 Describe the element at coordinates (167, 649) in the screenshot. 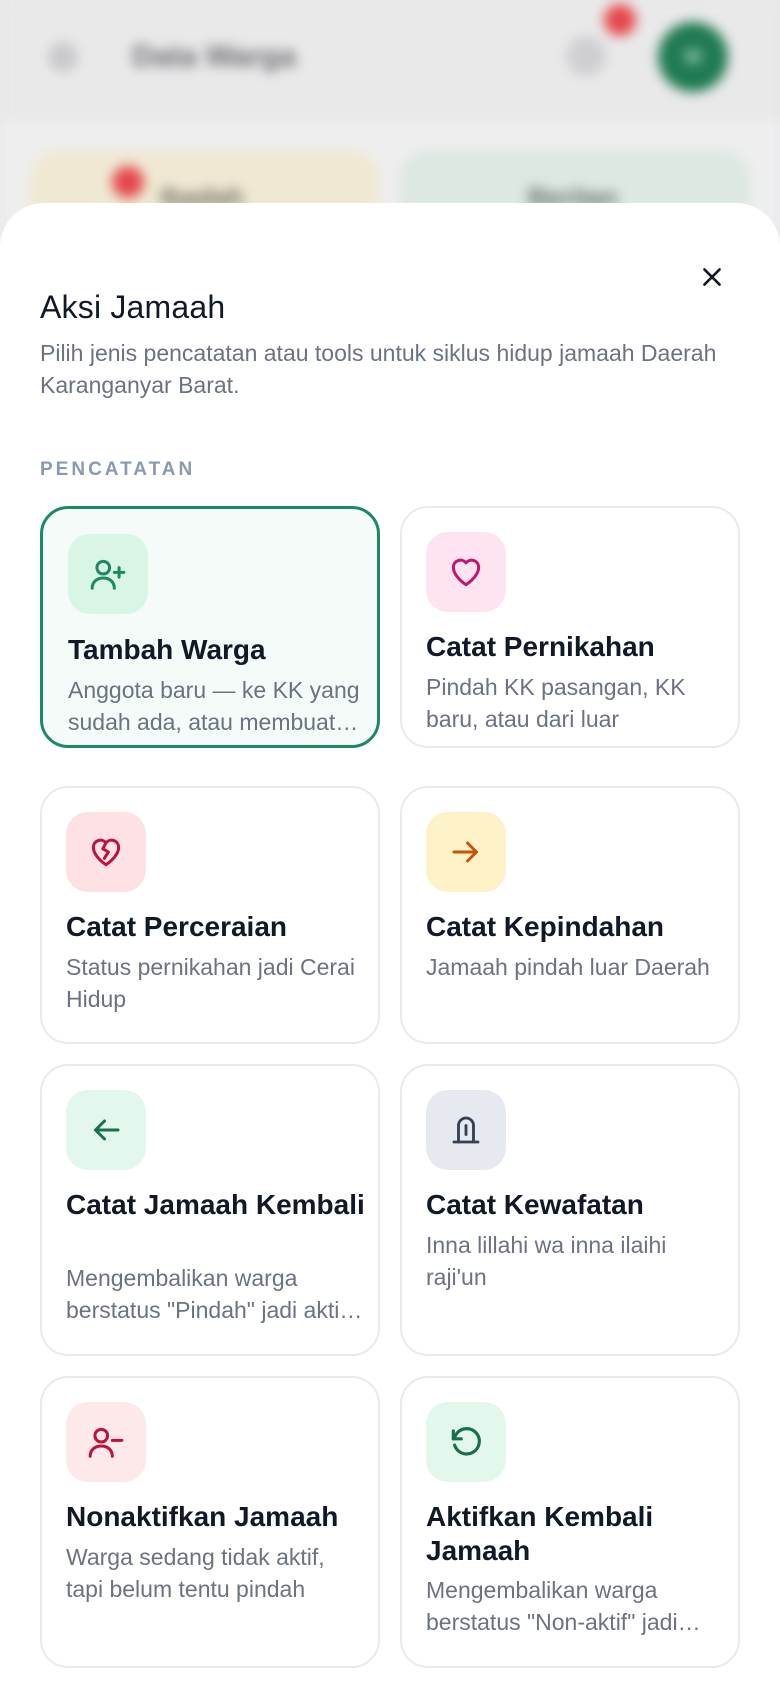

I see `action-title: Tambah Warga` at that location.